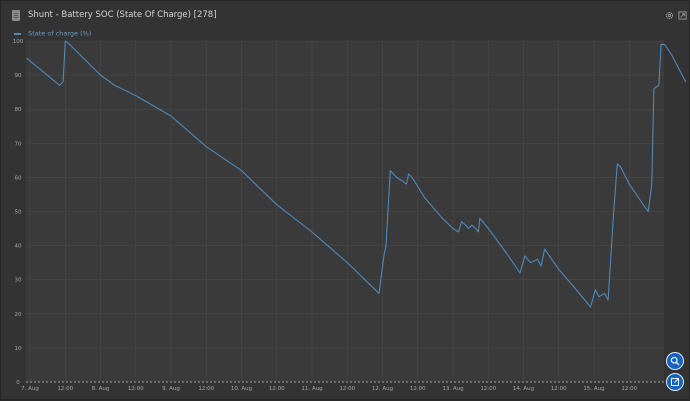 The width and height of the screenshot is (690, 401). Describe the element at coordinates (241, 389) in the screenshot. I see `x-tick-label: 10. Aug` at that location.